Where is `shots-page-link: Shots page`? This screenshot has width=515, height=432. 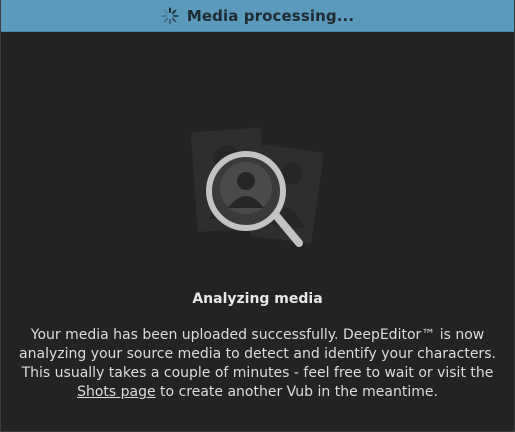
shots-page-link: Shots page is located at coordinates (116, 392).